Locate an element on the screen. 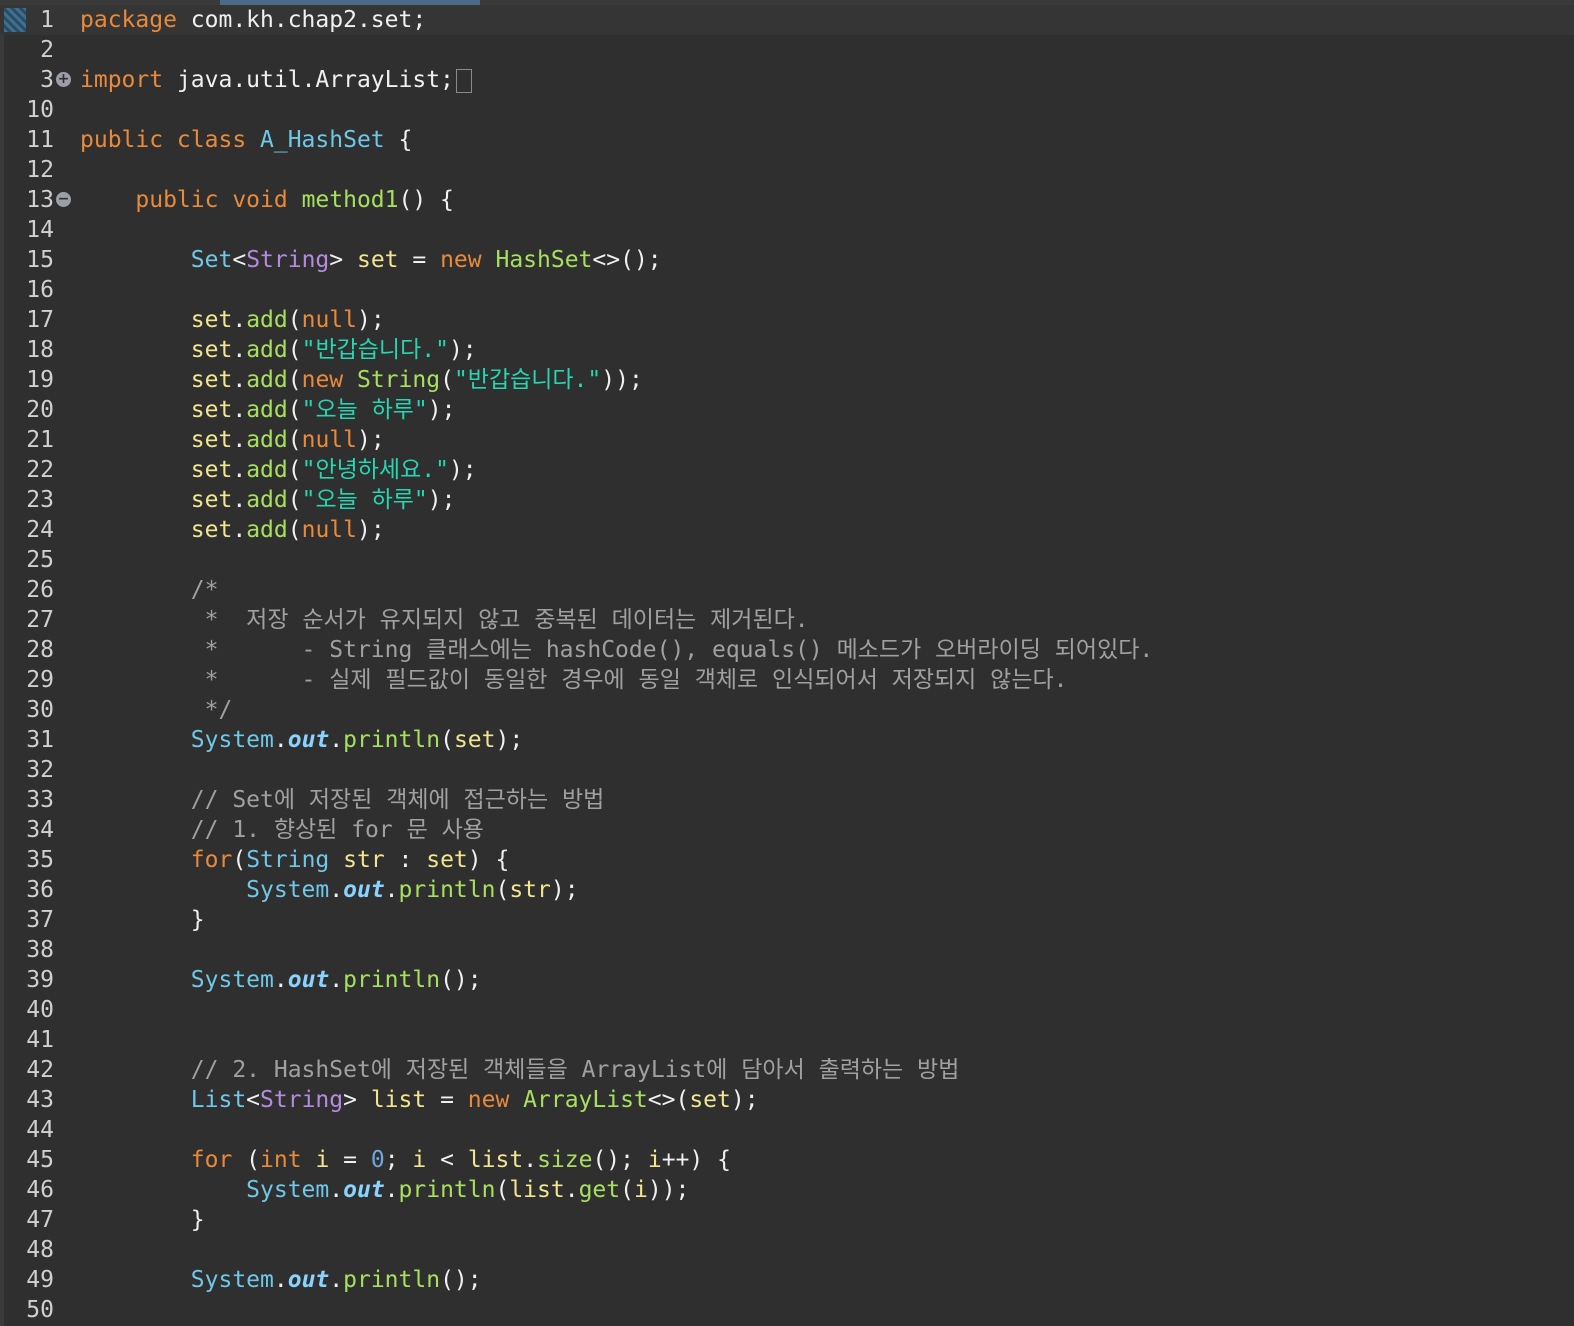 This screenshot has height=1326, width=1574. code-line: 16 is located at coordinates (787, 290).